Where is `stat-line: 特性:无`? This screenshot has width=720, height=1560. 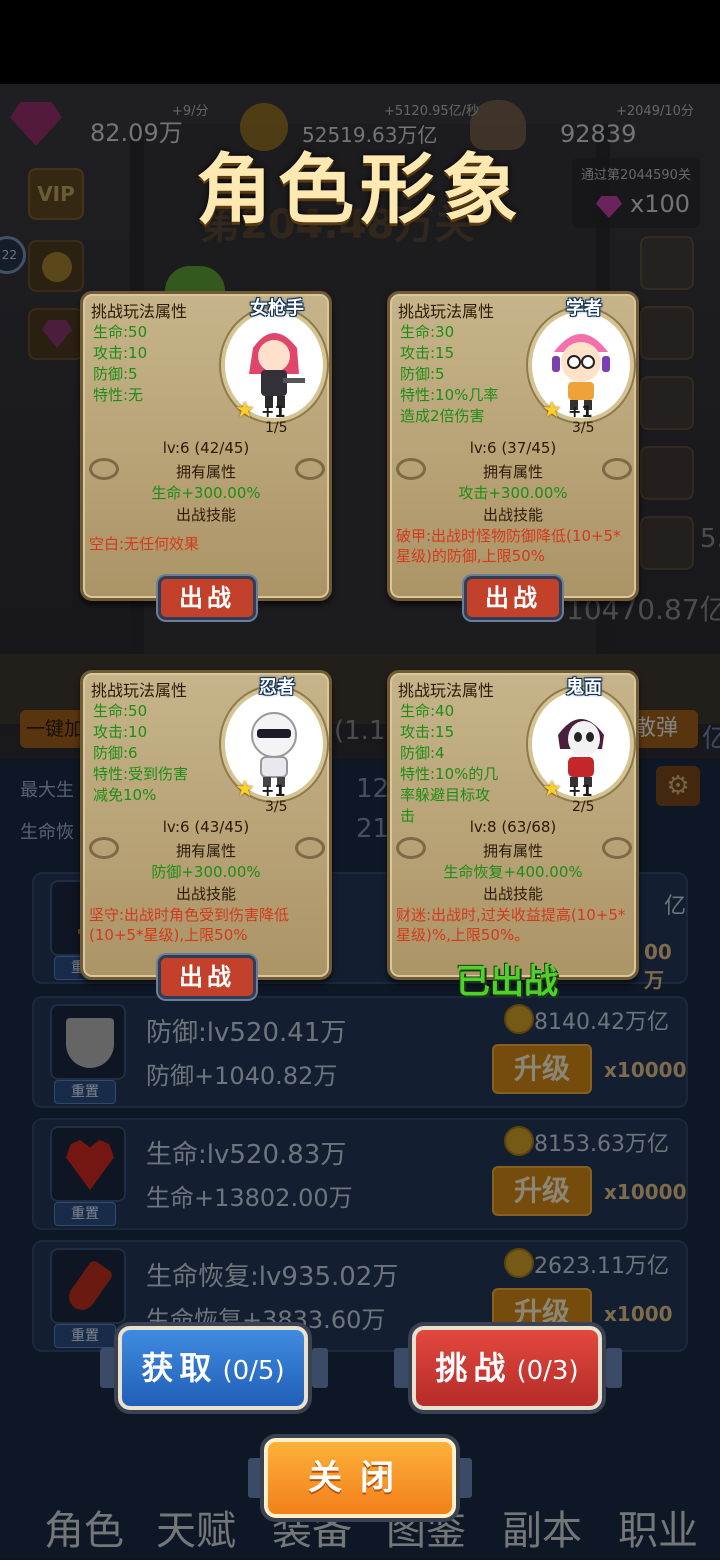 stat-line: 特性:无 is located at coordinates (118, 395).